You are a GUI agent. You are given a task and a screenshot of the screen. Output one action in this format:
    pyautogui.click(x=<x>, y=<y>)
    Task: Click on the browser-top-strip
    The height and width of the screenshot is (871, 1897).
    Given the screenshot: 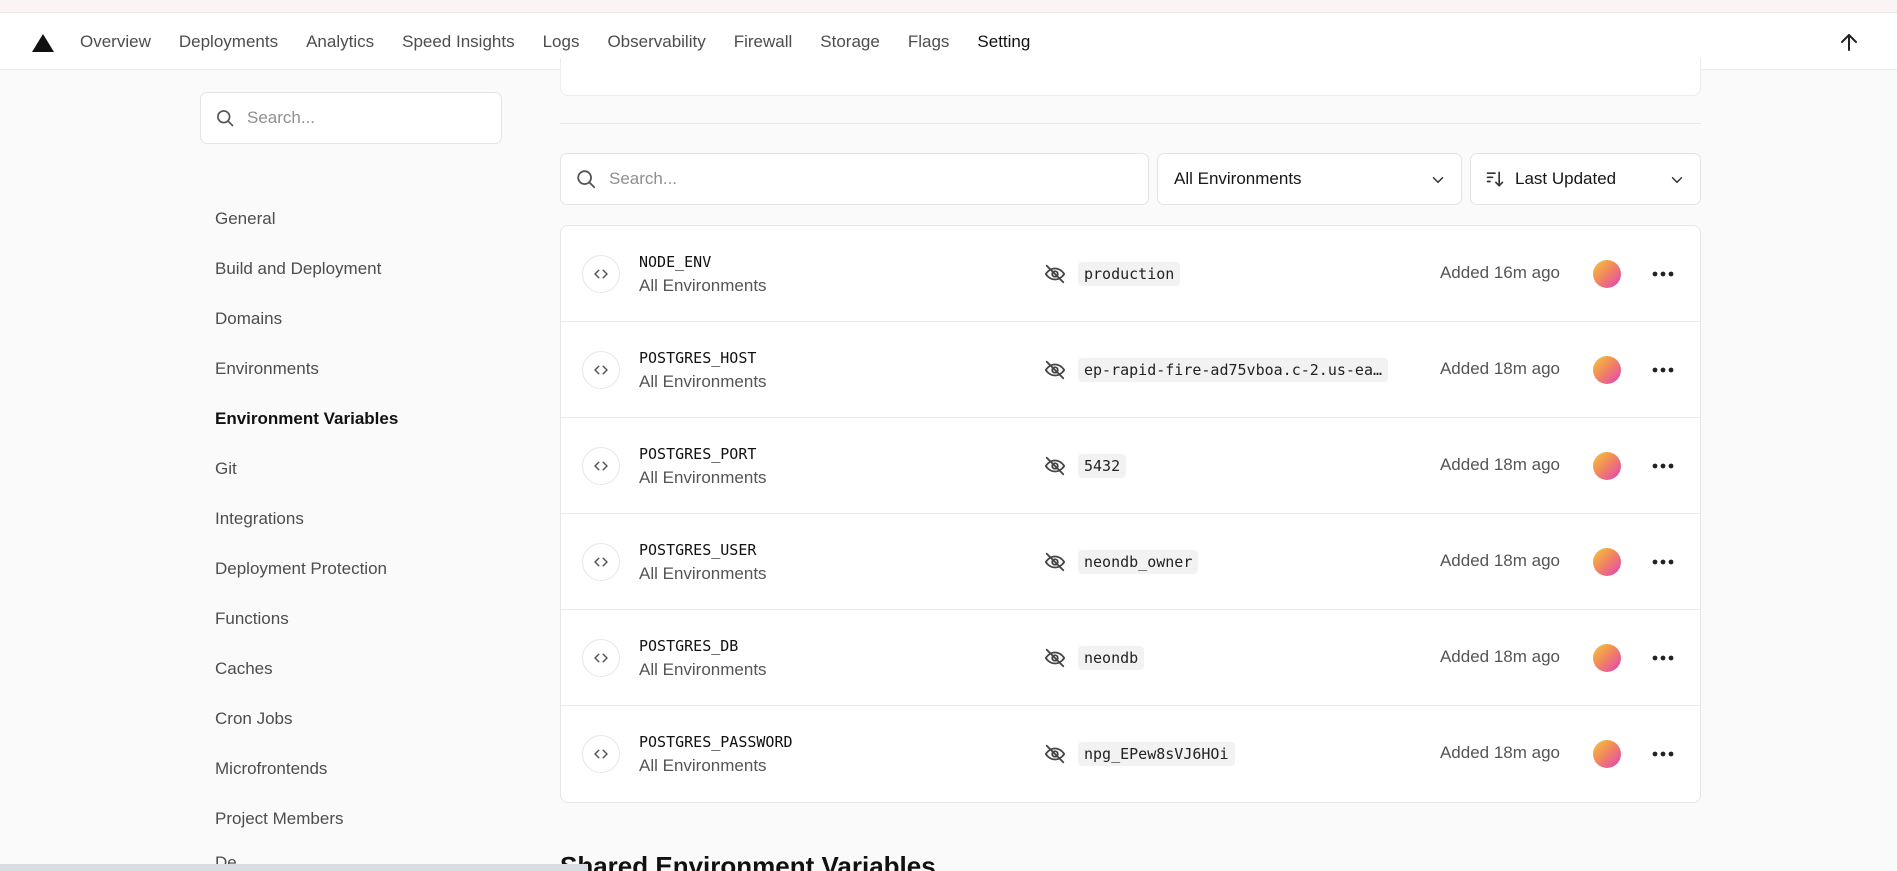 What is the action you would take?
    pyautogui.click(x=948, y=6)
    